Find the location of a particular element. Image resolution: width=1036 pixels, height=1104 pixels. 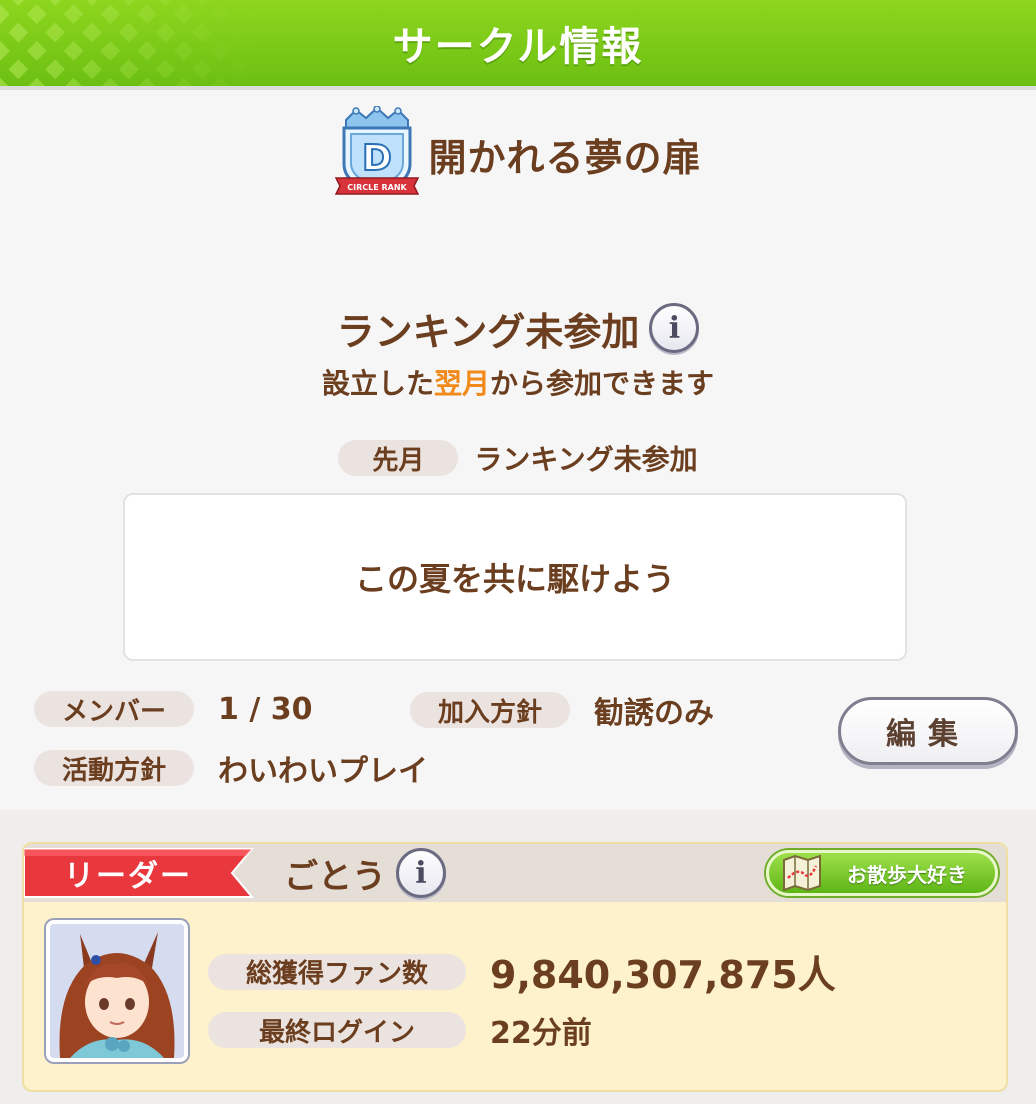

ranking-status-row: ランキング未参加 i is located at coordinates (518, 328).